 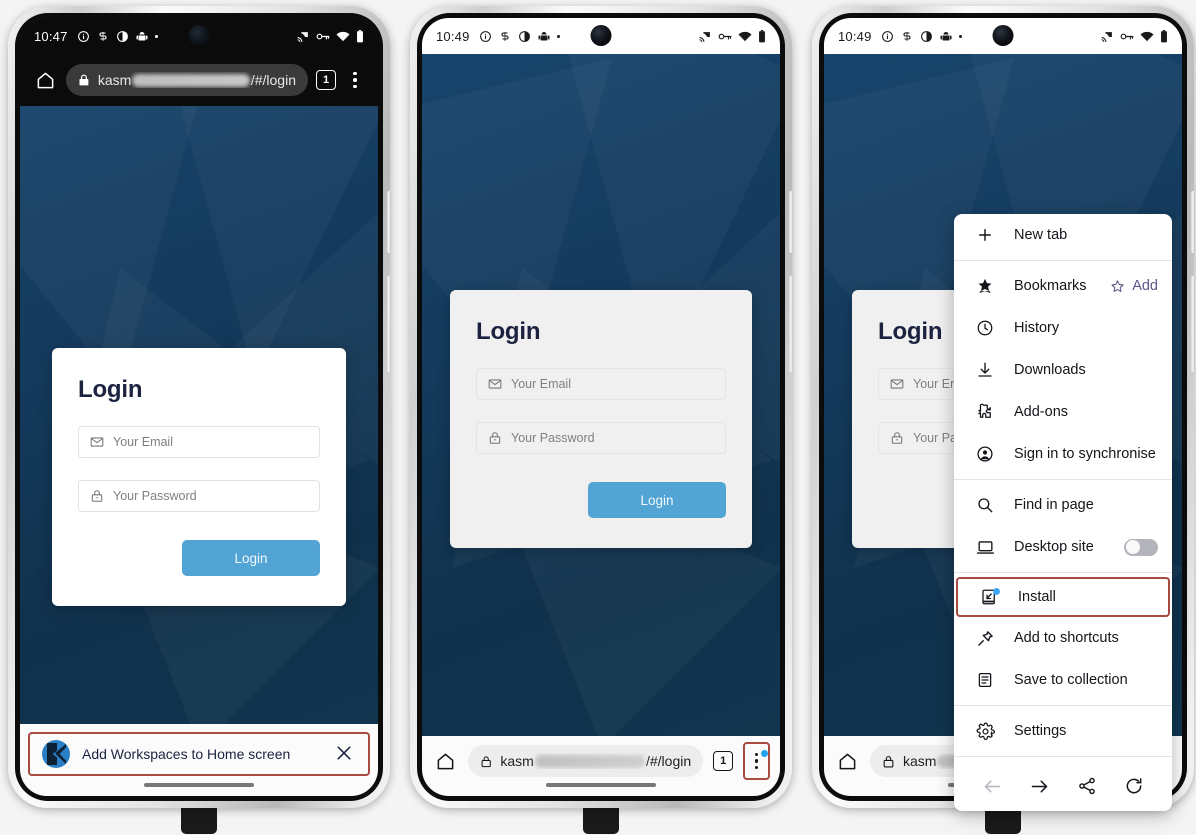 I want to click on menu-navigation-bar, so click(x=1063, y=786).